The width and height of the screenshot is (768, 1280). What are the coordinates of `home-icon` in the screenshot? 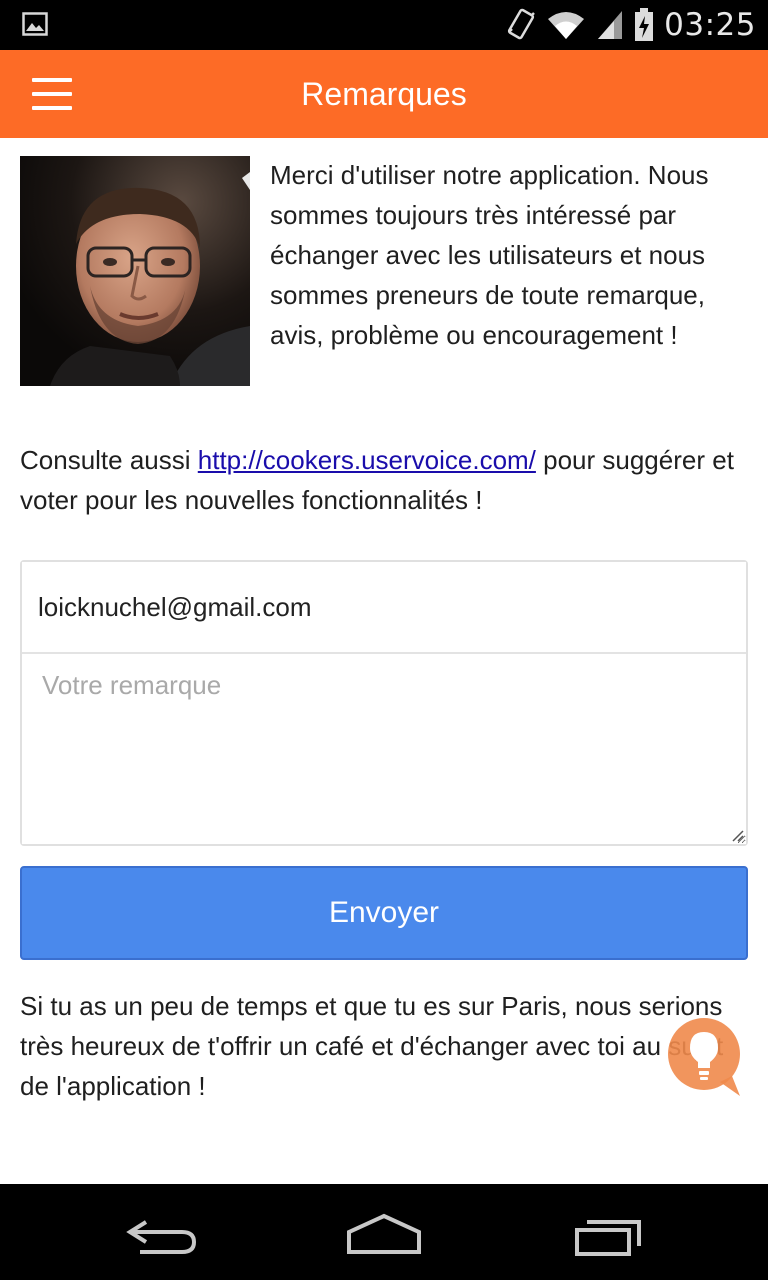 It's located at (384, 1232).